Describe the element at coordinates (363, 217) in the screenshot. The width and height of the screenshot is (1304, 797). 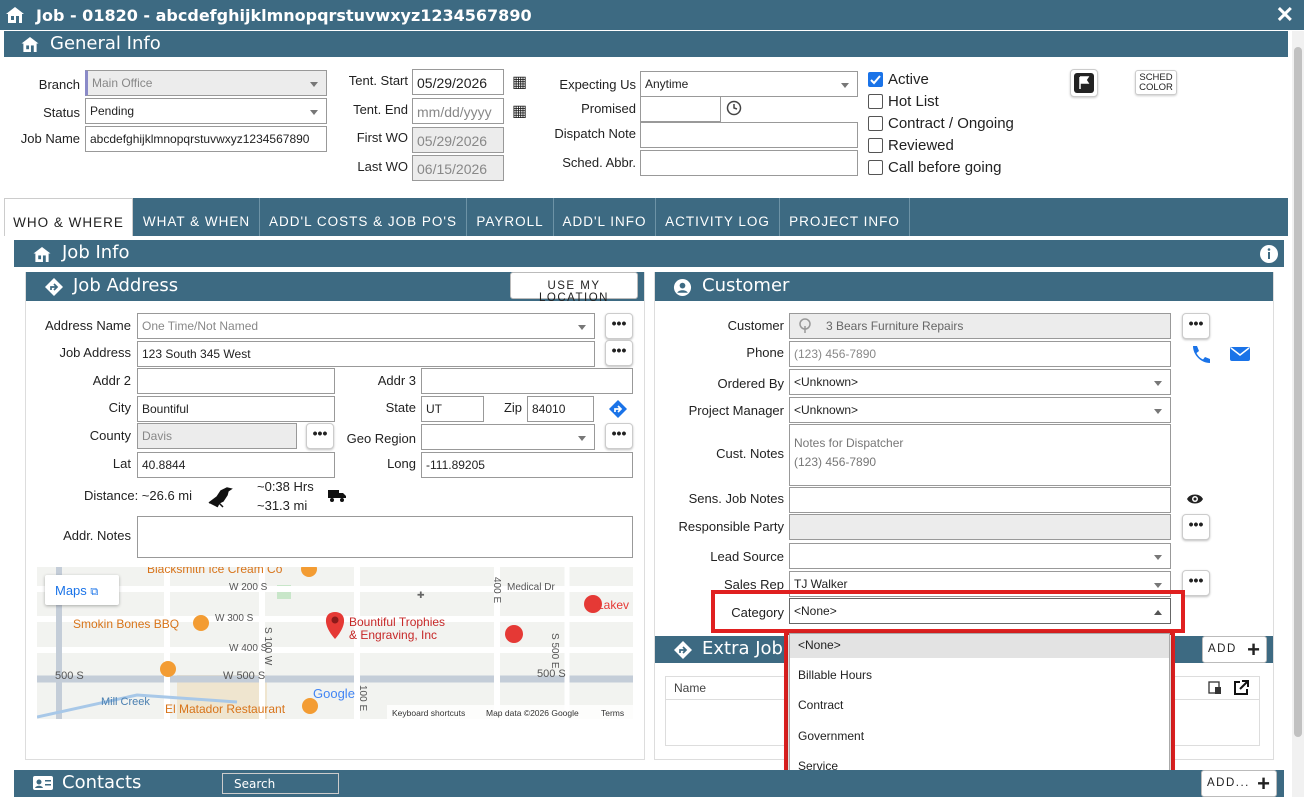
I see `tab-addl-costs: ADD'L COSTS & JOB PO'S` at that location.